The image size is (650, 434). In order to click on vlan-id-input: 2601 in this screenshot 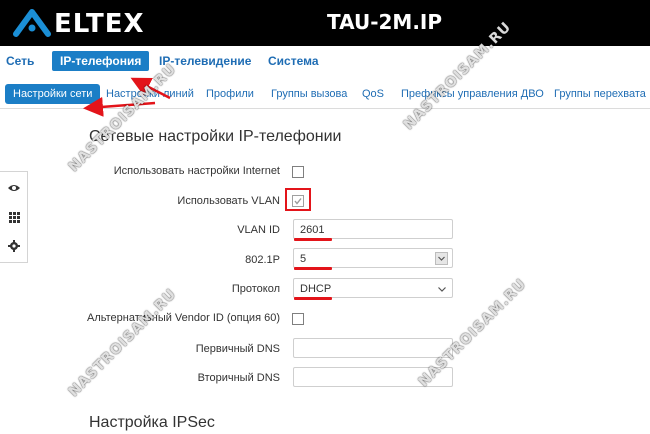, I will do `click(373, 229)`.